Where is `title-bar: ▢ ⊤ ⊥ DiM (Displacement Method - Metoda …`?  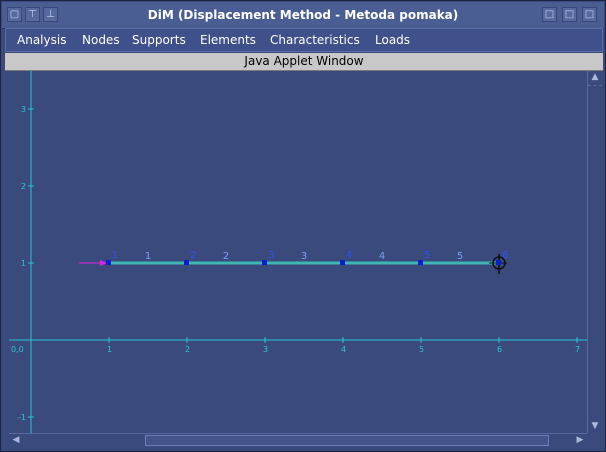 title-bar: ▢ ⊤ ⊥ DiM (Displacement Method - Metoda … is located at coordinates (303, 15).